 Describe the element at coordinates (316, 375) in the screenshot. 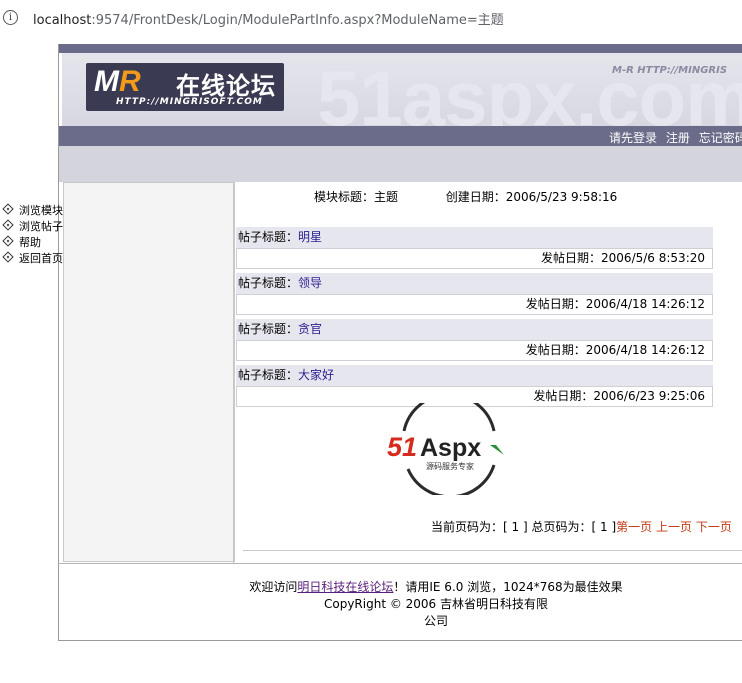

I see `post-title-link: 大家好` at that location.